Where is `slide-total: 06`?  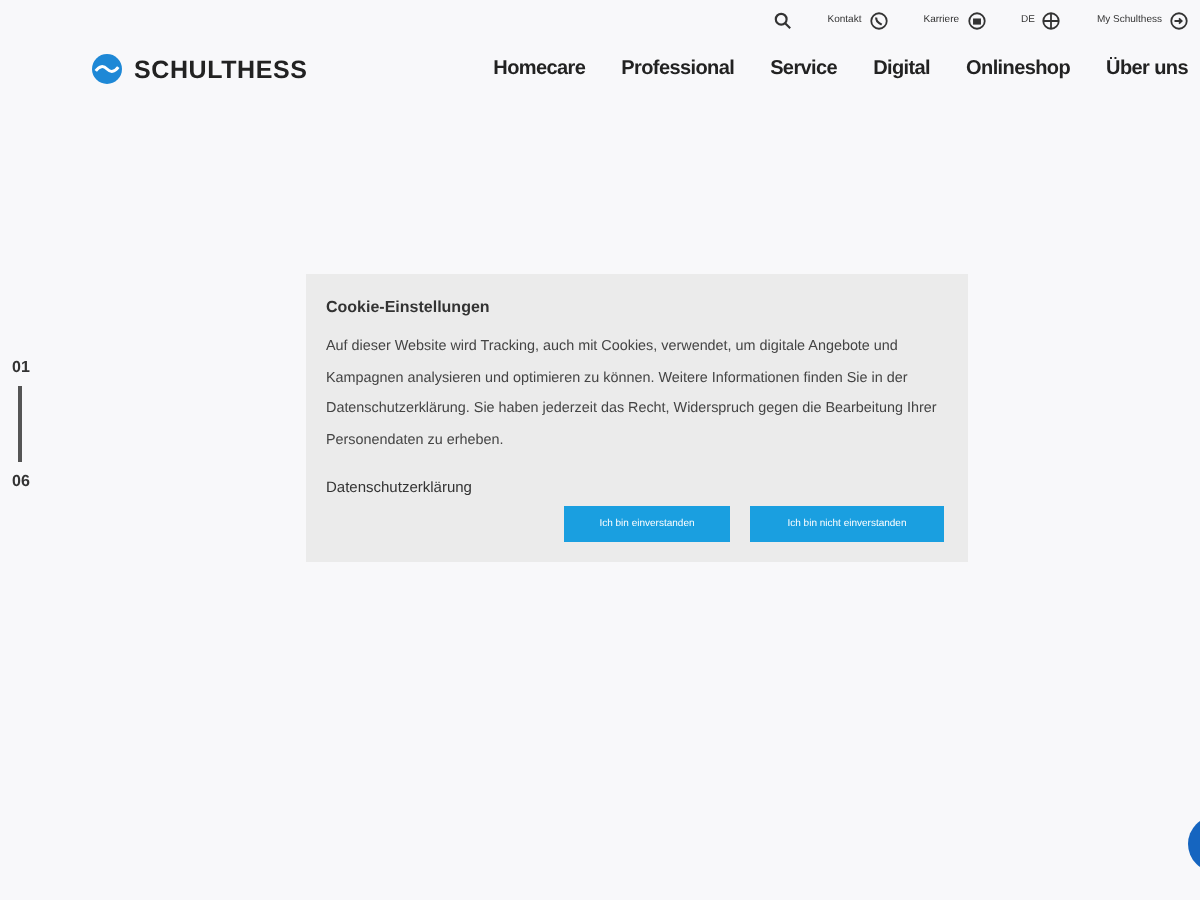 slide-total: 06 is located at coordinates (21, 481).